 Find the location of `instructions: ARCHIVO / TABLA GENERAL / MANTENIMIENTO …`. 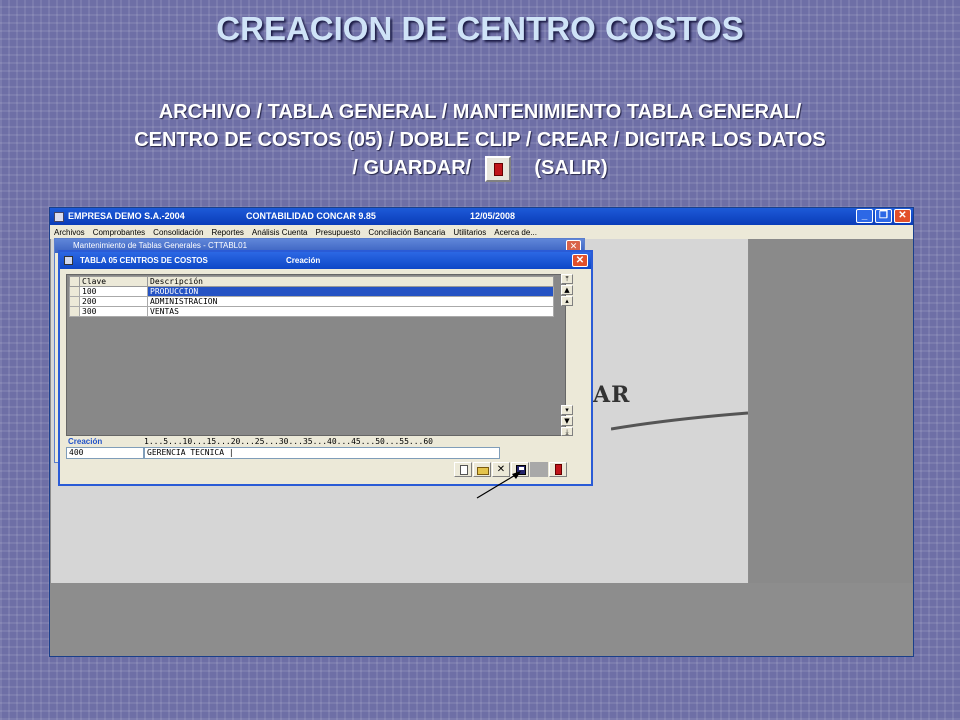

instructions: ARCHIVO / TABLA GENERAL / MANTENIMIENTO … is located at coordinates (480, 140).